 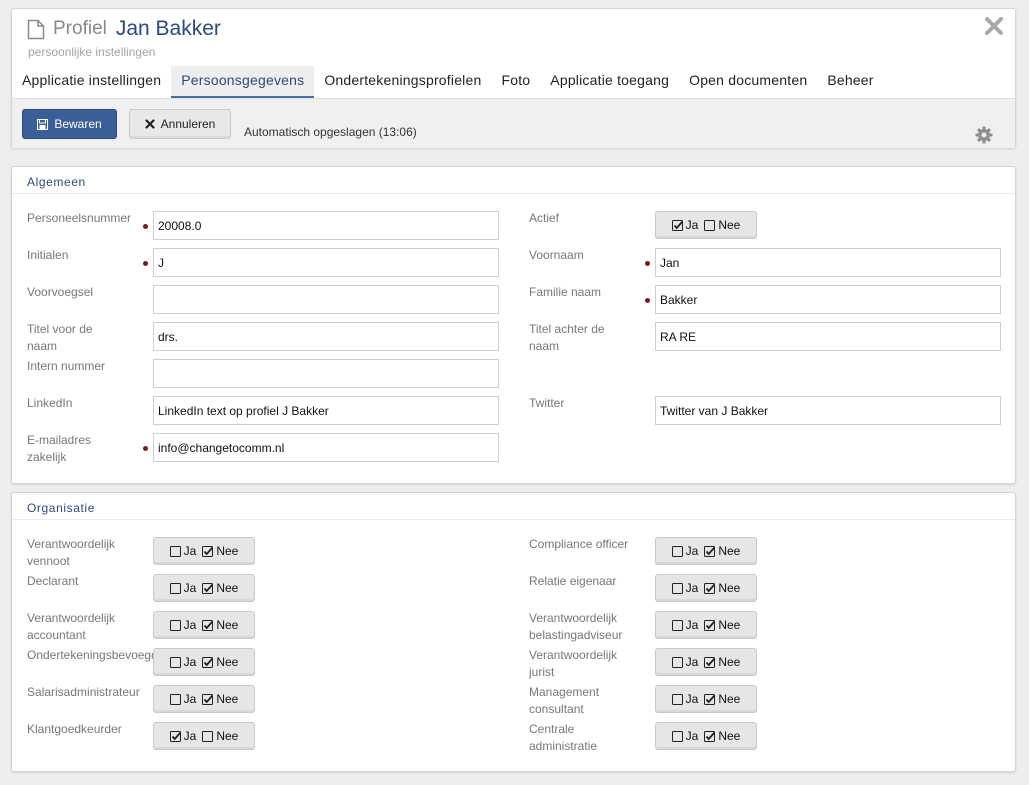 What do you see at coordinates (722, 699) in the screenshot?
I see `management-consultant-nee-option: Nee` at bounding box center [722, 699].